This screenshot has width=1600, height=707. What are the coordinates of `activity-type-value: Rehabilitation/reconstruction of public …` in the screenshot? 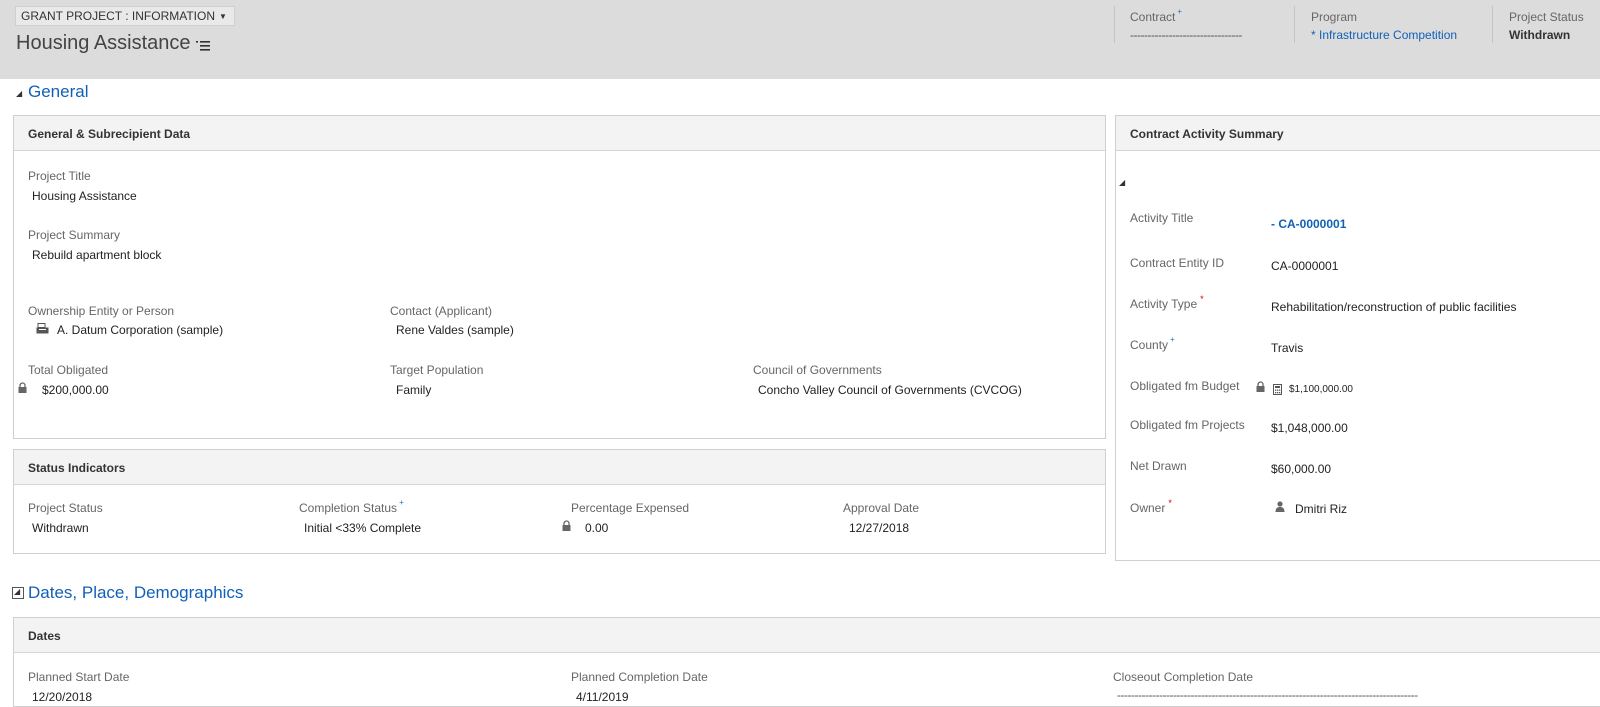 It's located at (1393, 307).